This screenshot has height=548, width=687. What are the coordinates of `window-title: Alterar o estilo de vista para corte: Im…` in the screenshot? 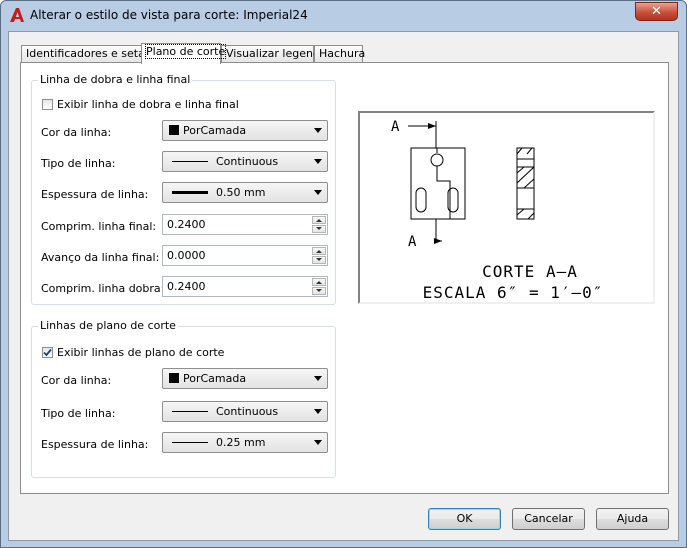 It's located at (169, 15).